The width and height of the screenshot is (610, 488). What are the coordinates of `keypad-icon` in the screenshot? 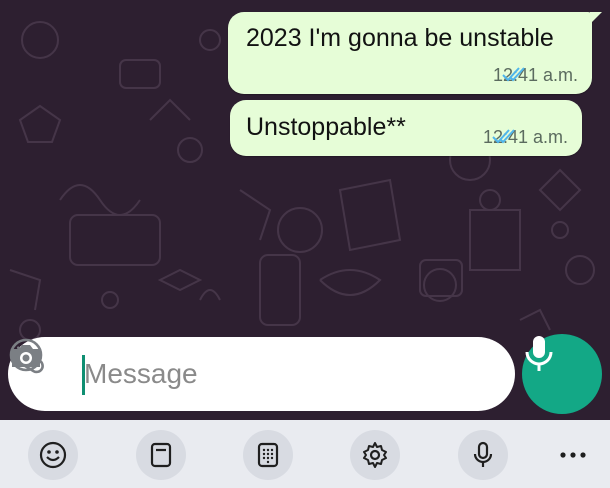 It's located at (268, 455).